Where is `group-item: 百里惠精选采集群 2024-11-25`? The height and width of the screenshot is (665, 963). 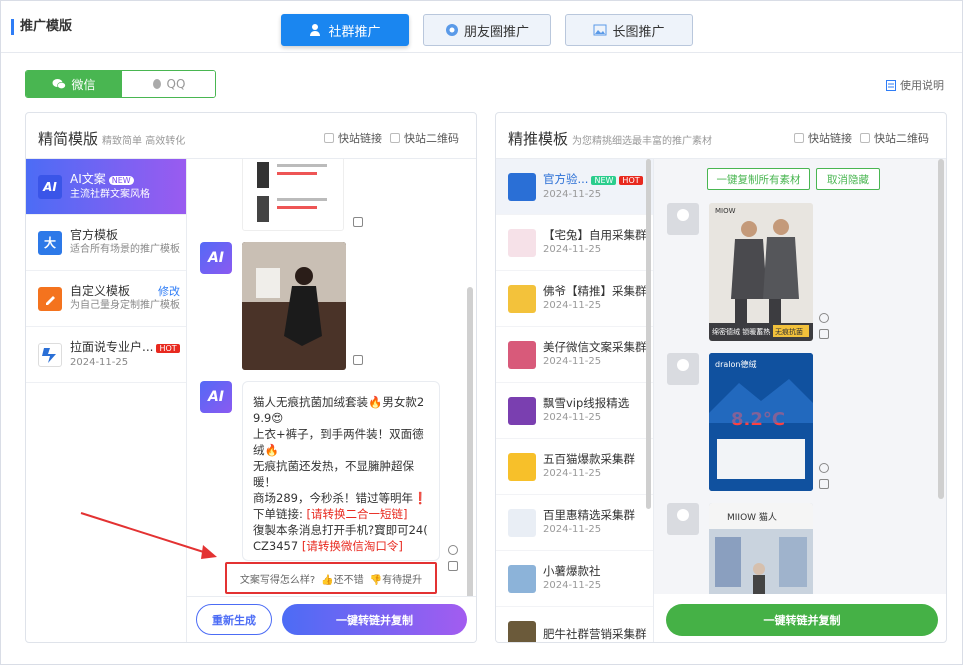 group-item: 百里惠精选采集群 2024-11-25 is located at coordinates (574, 523).